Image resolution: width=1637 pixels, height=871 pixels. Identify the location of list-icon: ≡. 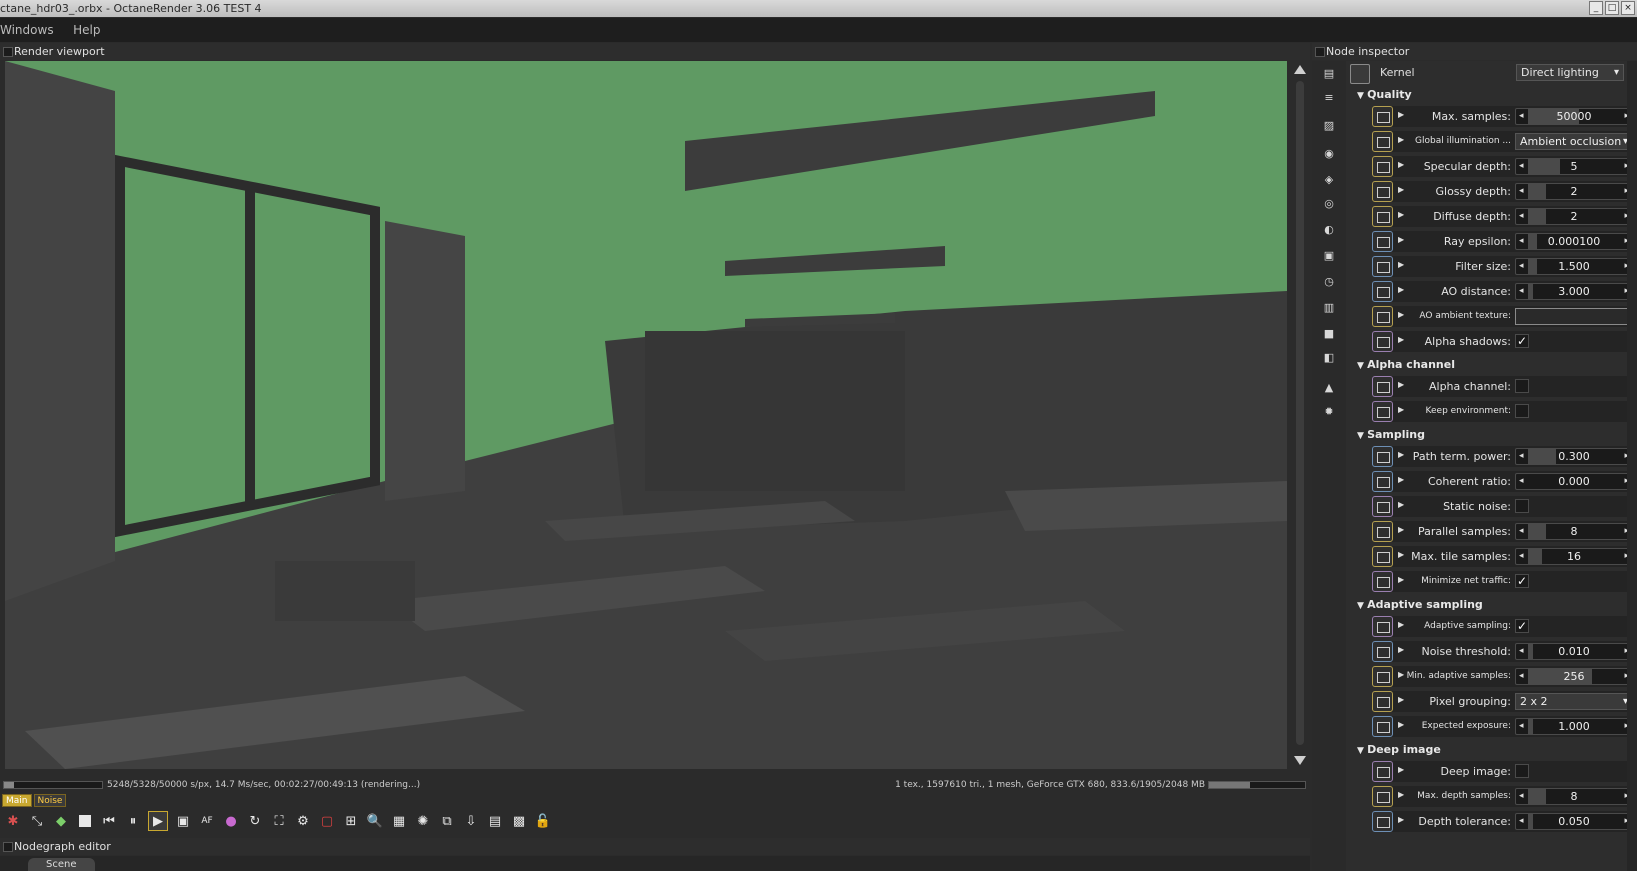
(1329, 97).